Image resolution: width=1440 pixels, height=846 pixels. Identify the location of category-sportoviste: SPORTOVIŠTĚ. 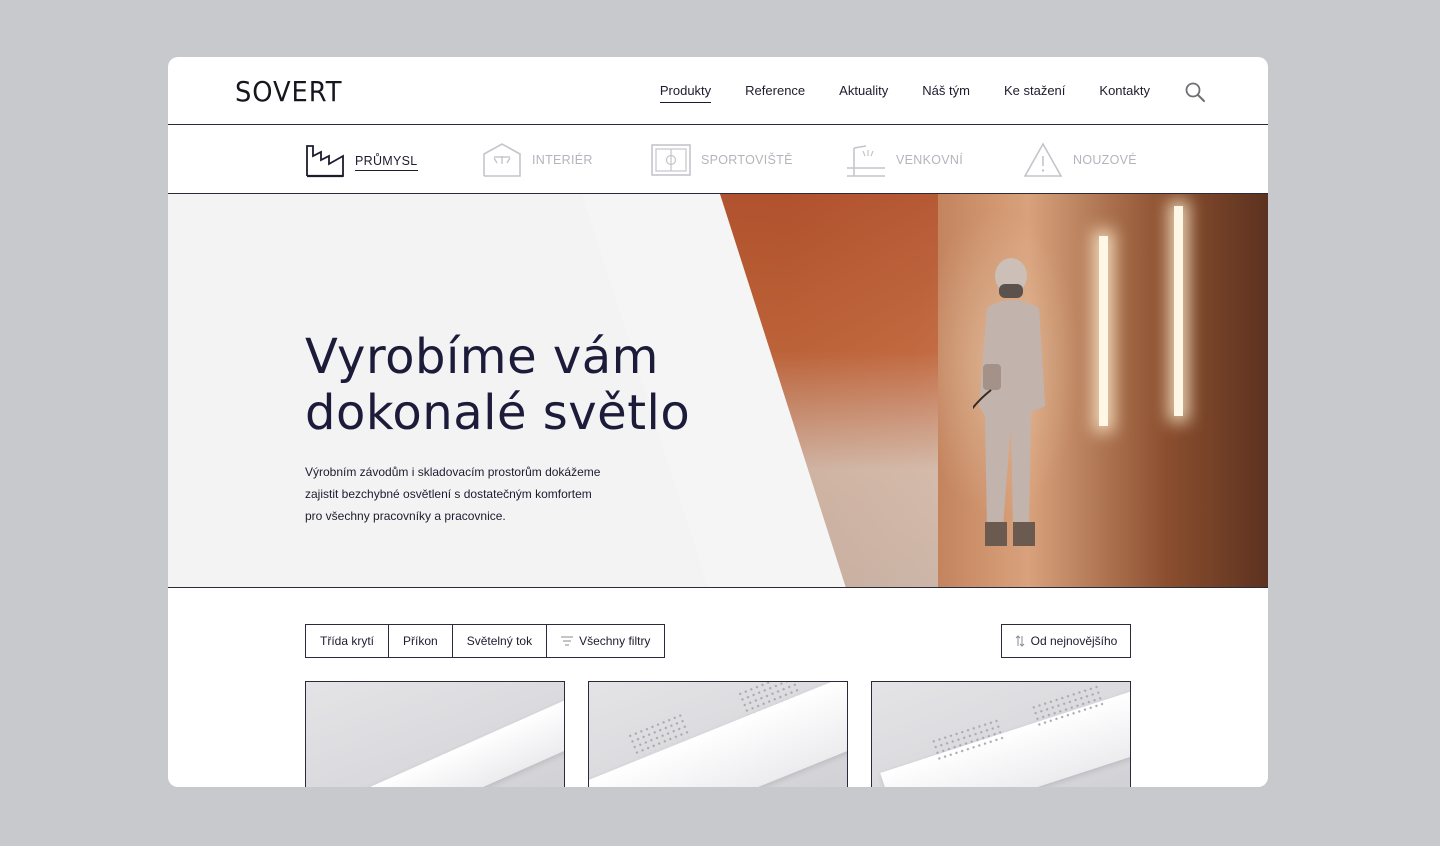
(722, 160).